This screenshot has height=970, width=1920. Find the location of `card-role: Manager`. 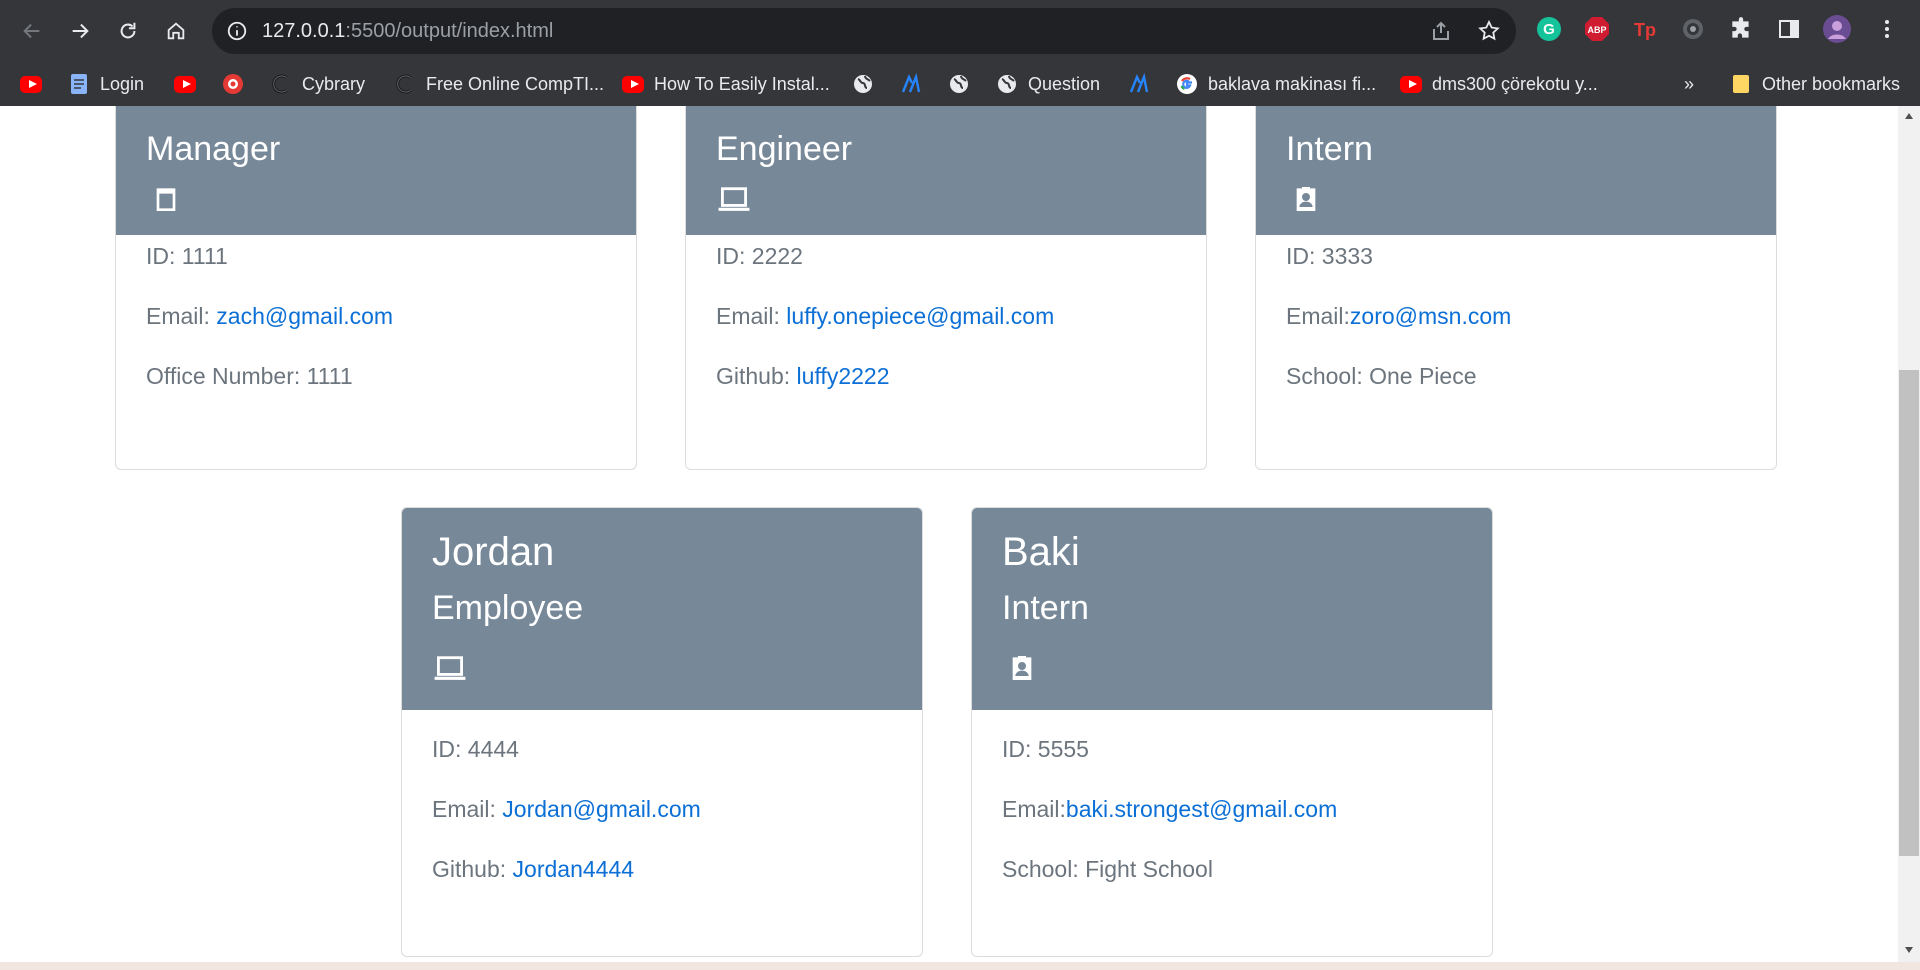

card-role: Manager is located at coordinates (213, 149).